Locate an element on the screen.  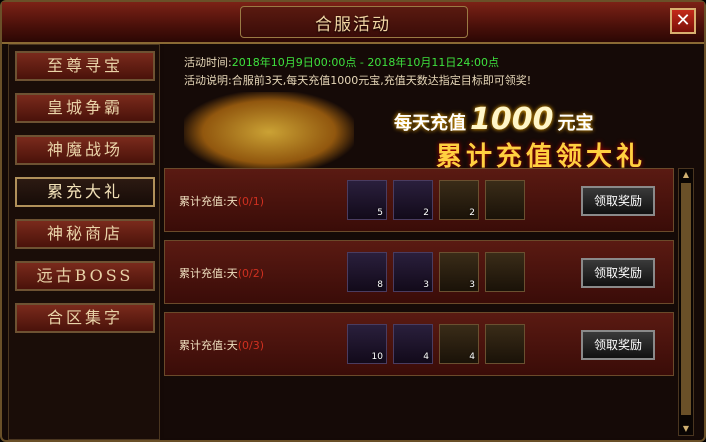
time-label: 活动时间: is located at coordinates (208, 62).